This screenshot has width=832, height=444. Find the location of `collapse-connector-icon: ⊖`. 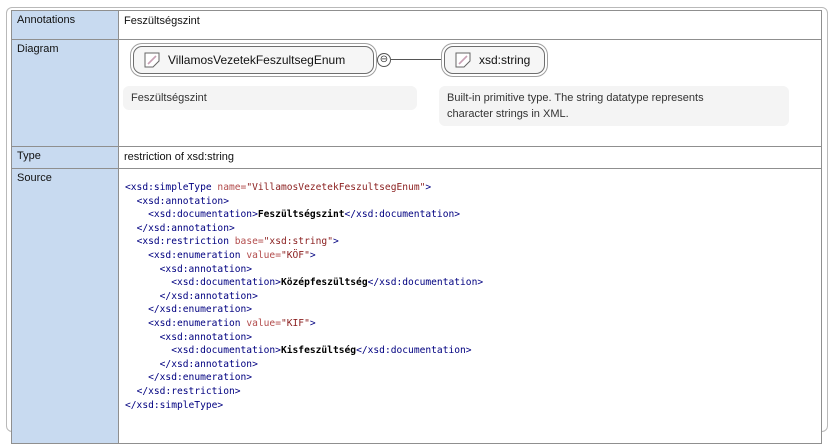

collapse-connector-icon: ⊖ is located at coordinates (384, 60).